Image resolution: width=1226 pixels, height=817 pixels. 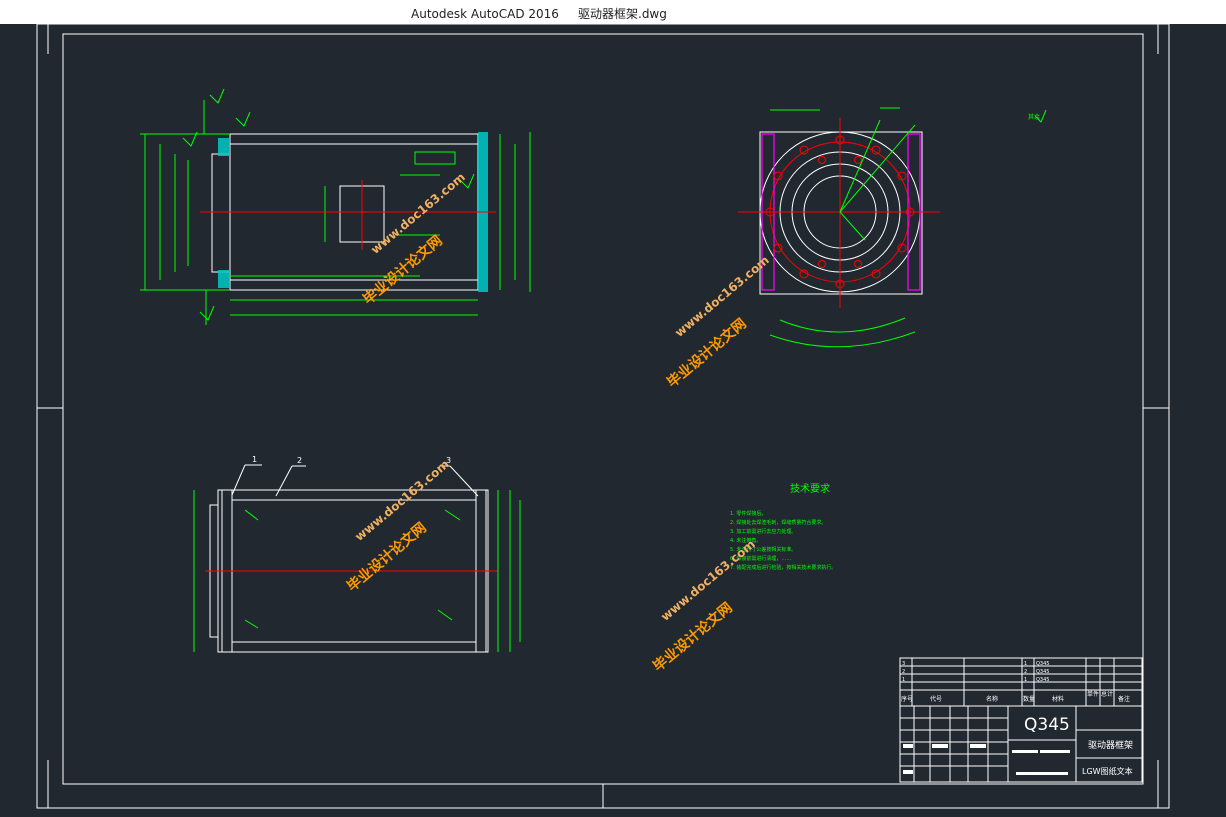 What do you see at coordinates (1025, 672) in the screenshot?
I see `bom-row-qty: 2` at bounding box center [1025, 672].